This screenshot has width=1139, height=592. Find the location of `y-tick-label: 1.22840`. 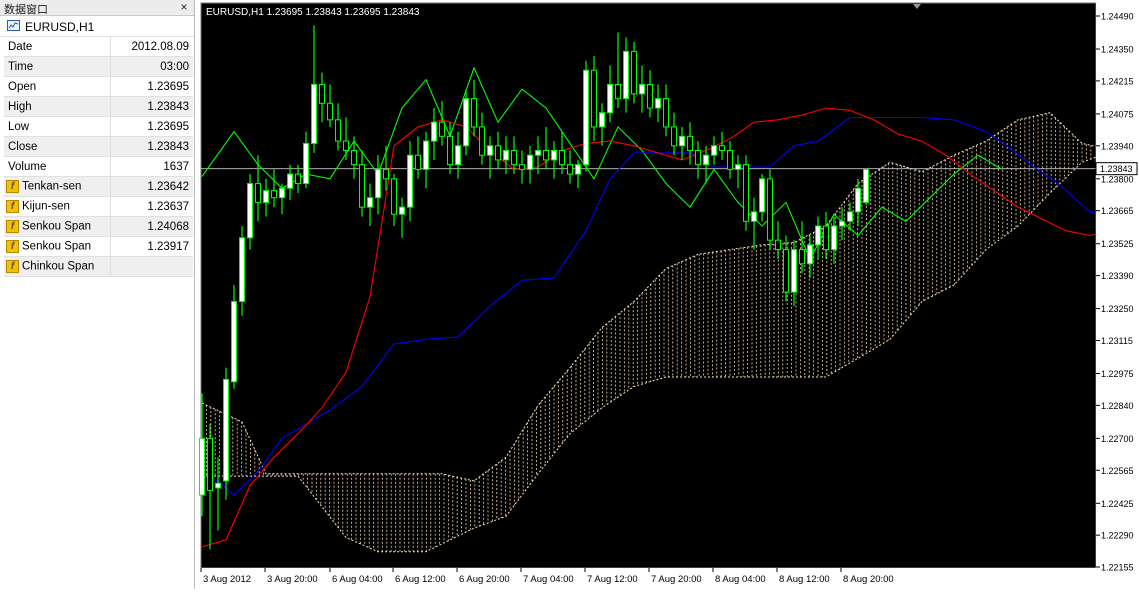

y-tick-label: 1.22840 is located at coordinates (1117, 406).